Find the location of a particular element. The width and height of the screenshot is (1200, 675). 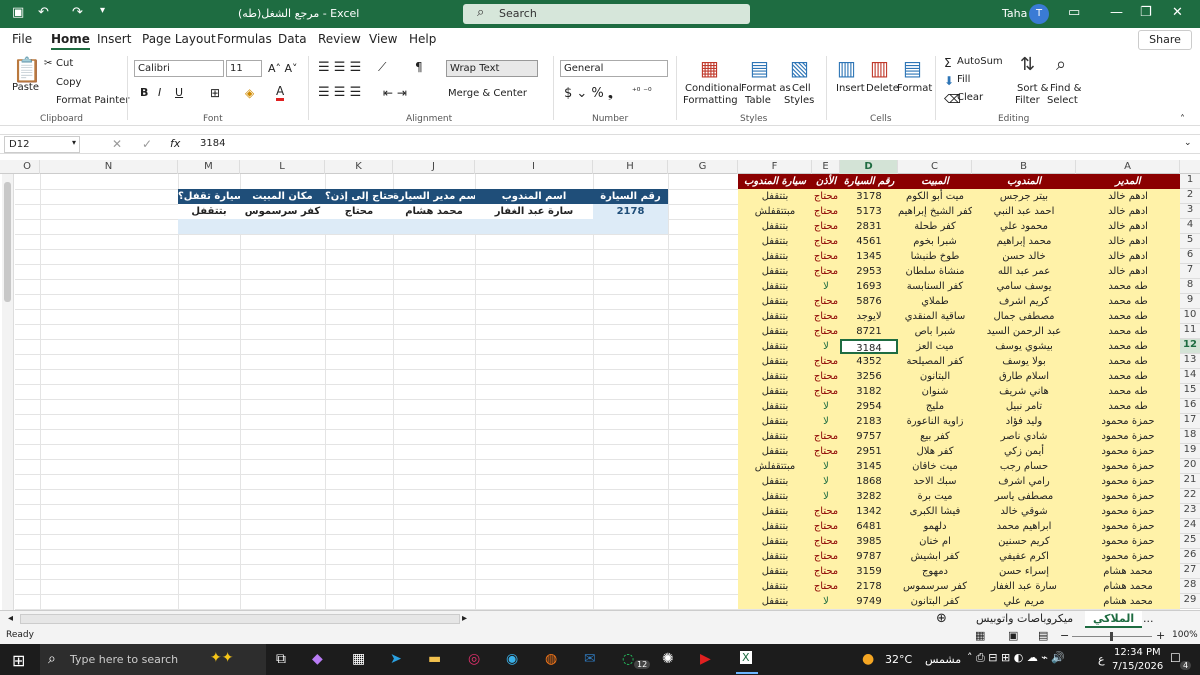

data-cell: فيشا الكبرى is located at coordinates (935, 511).